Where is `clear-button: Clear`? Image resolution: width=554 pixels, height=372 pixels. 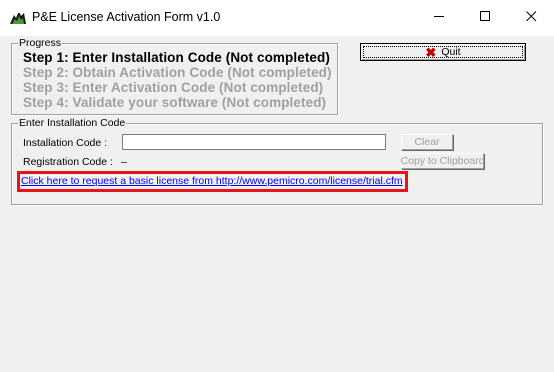
clear-button: Clear is located at coordinates (427, 142).